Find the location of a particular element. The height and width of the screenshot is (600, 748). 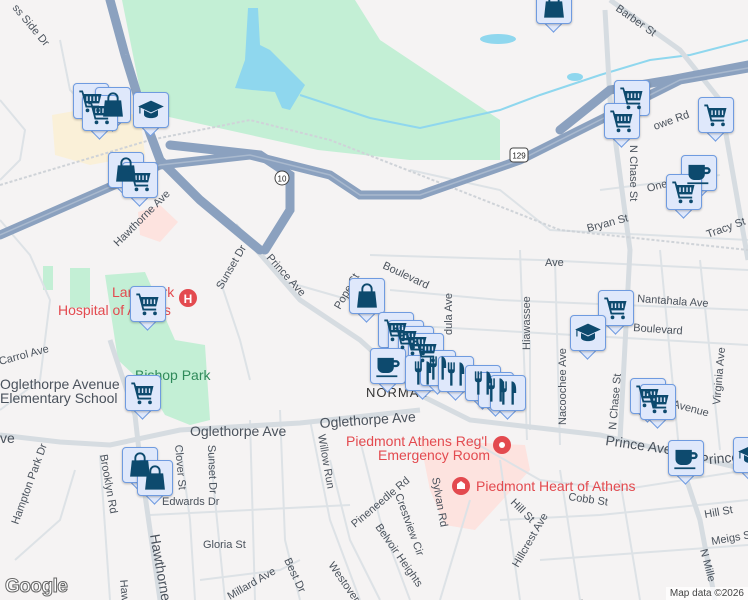

svg-text: N Mille is located at coordinates (707, 566).